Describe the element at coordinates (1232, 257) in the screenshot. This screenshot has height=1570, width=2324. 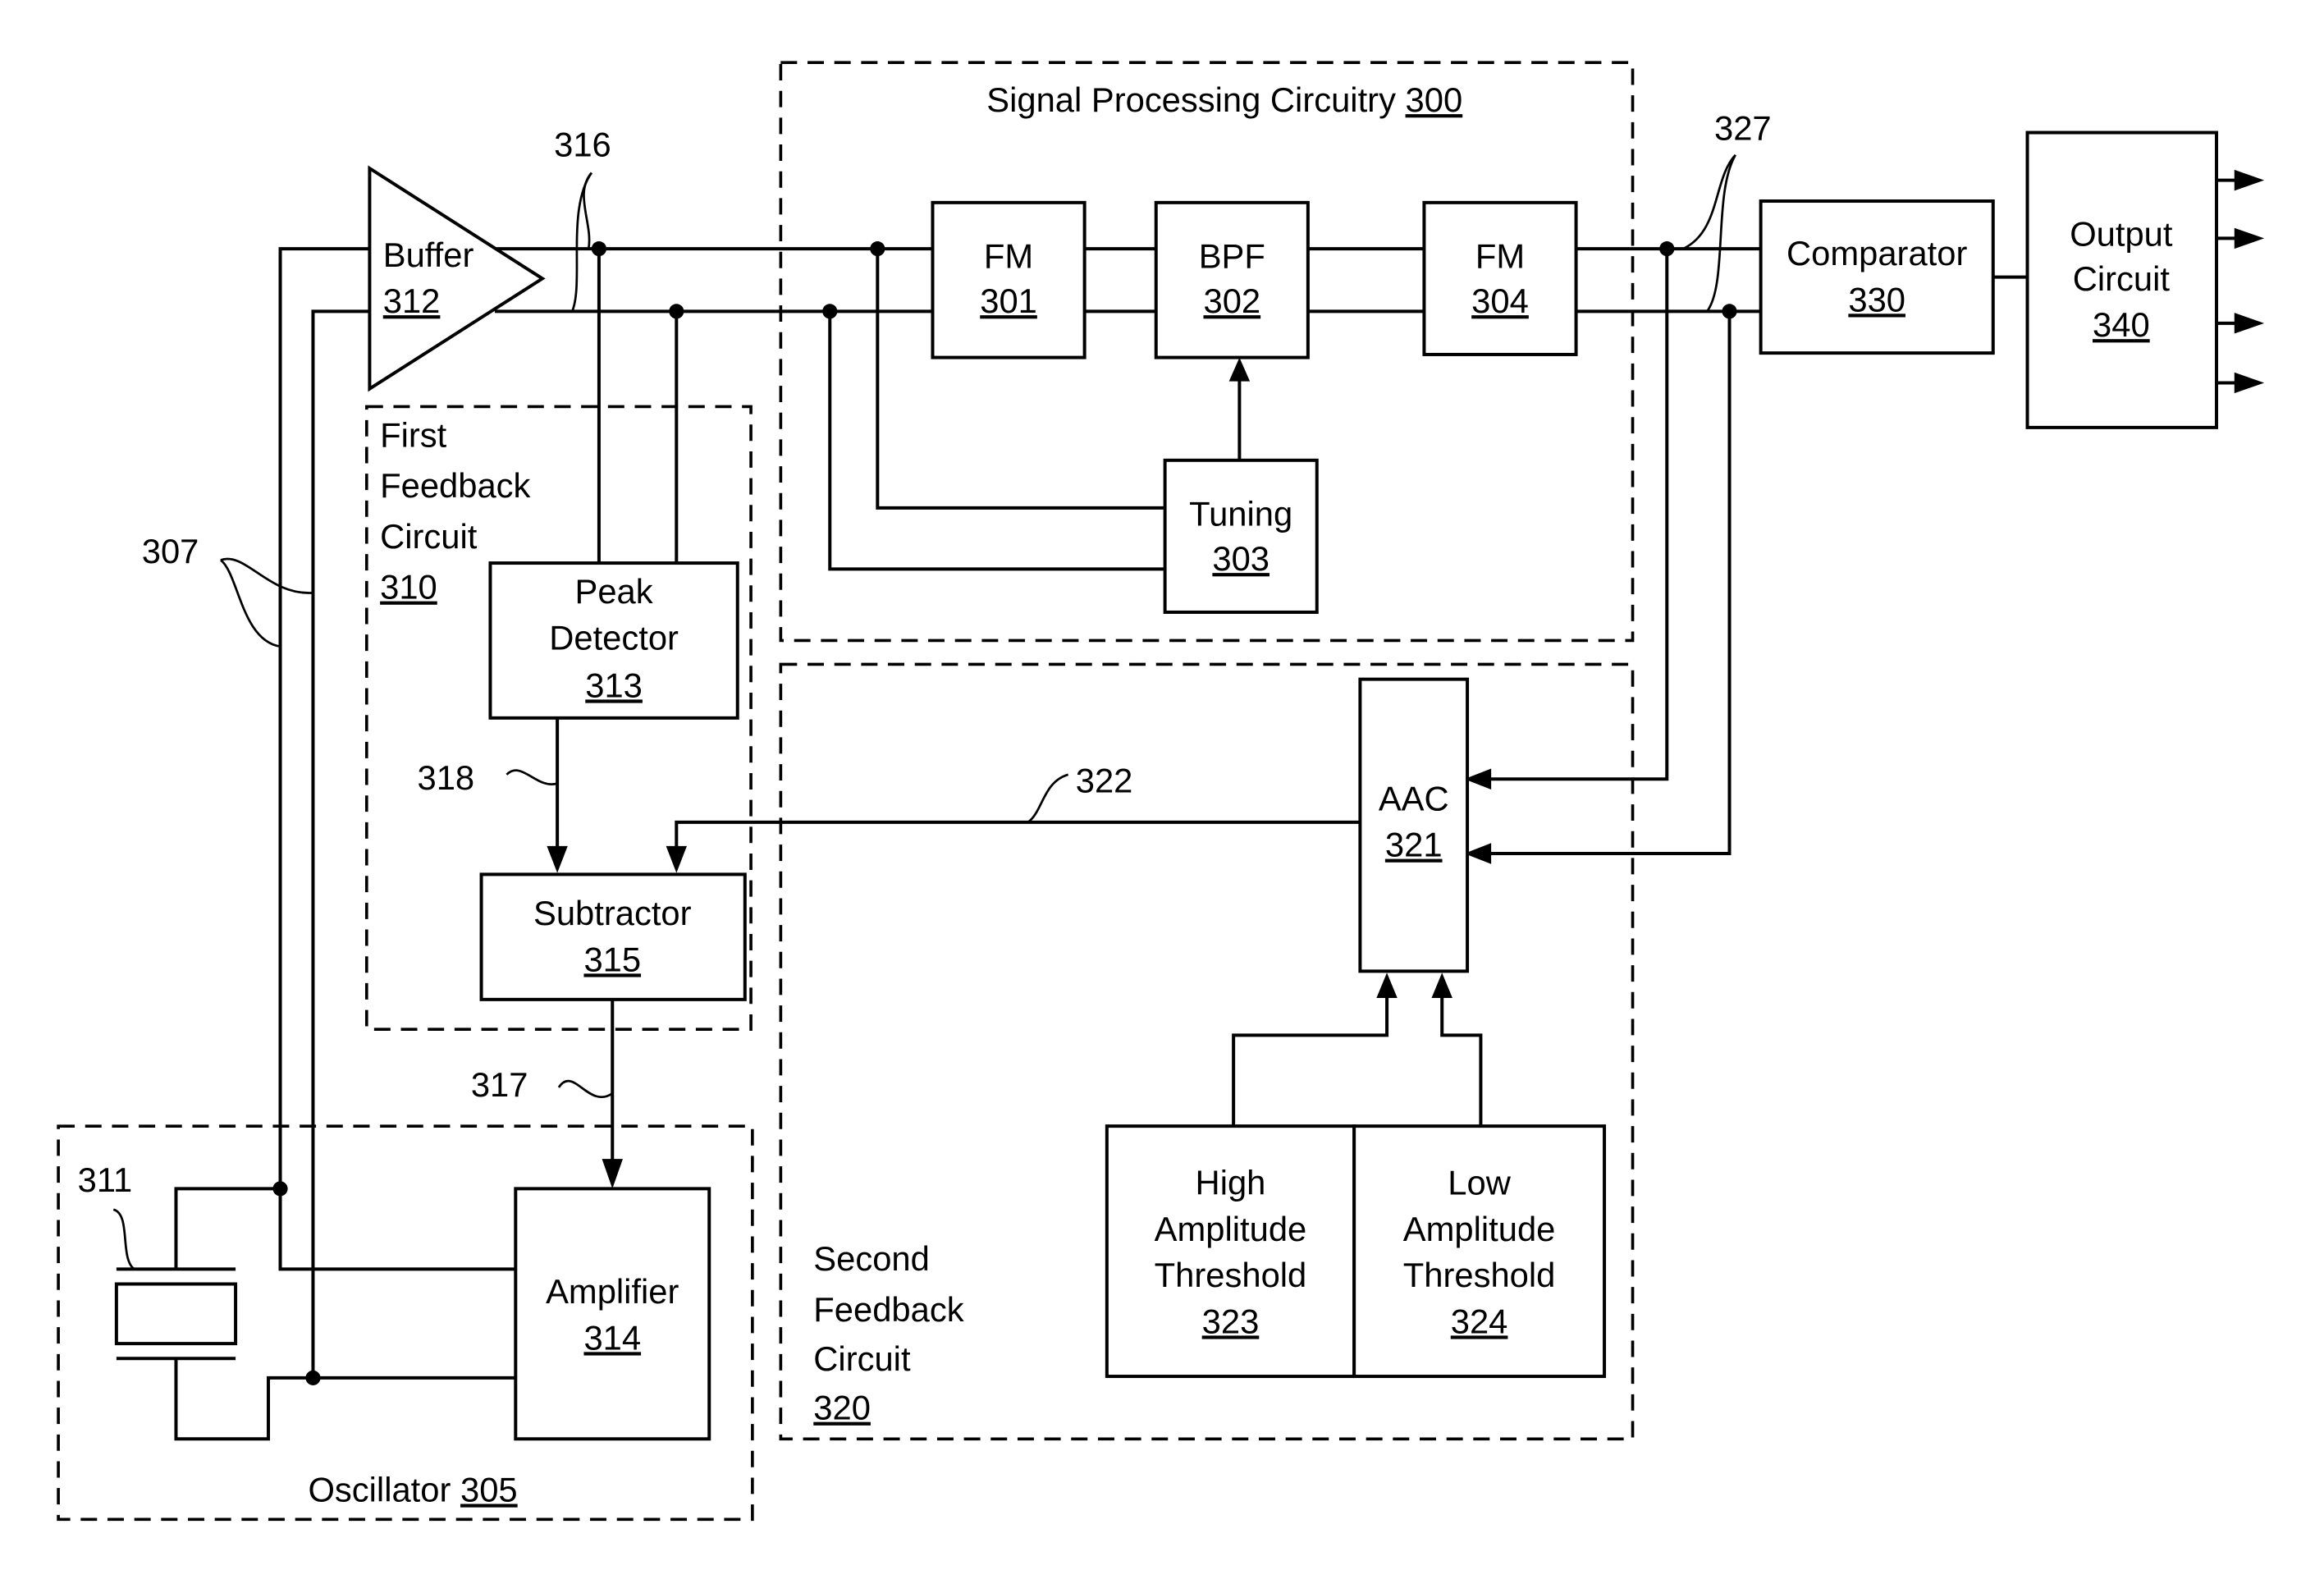
I see `svg-text: BPF` at that location.